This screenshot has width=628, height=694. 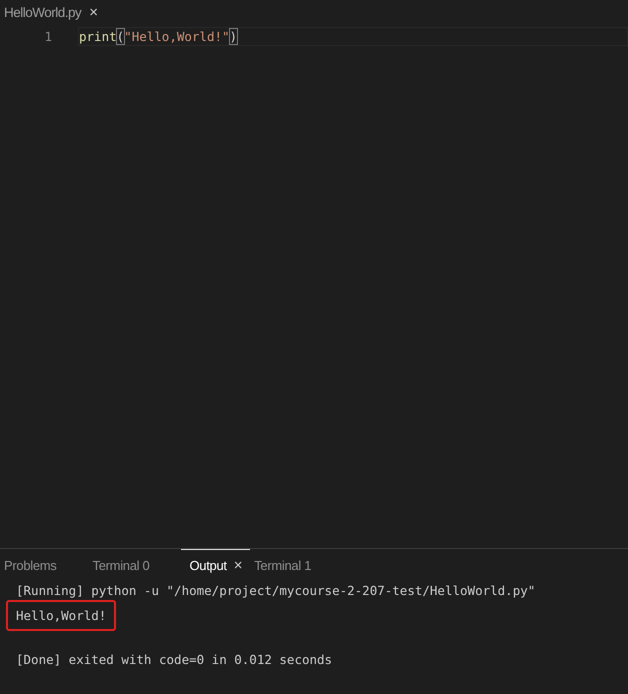 What do you see at coordinates (275, 591) in the screenshot?
I see `output-line: [Running] python -u "/home/project/mycourse-2-207-test/HelloWorld.py"` at bounding box center [275, 591].